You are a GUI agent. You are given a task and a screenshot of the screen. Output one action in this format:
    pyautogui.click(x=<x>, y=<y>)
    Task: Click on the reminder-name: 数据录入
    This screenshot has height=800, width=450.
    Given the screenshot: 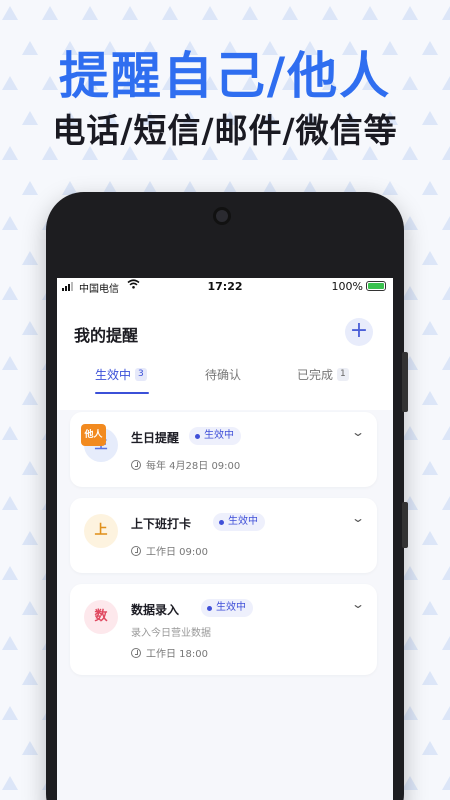 What is the action you would take?
    pyautogui.click(x=155, y=610)
    